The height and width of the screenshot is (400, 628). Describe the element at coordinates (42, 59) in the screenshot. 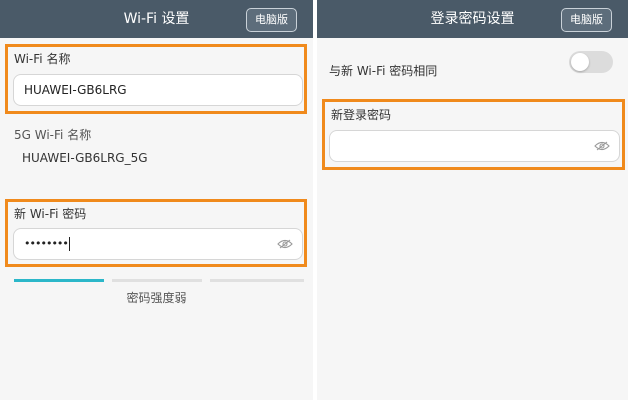

I see `wifi-name-label: Wi-Fi 名称` at that location.